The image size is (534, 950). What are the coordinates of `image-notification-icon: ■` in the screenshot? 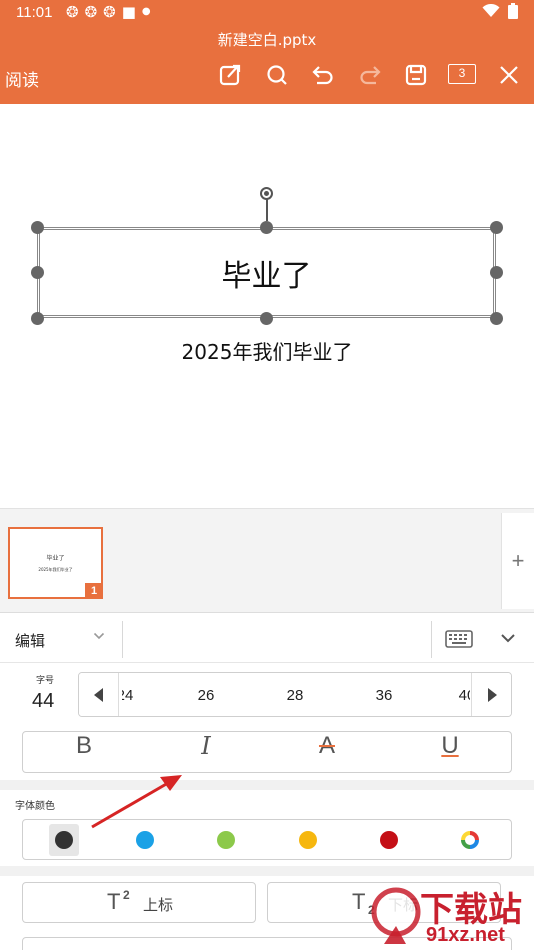 It's located at (128, 12).